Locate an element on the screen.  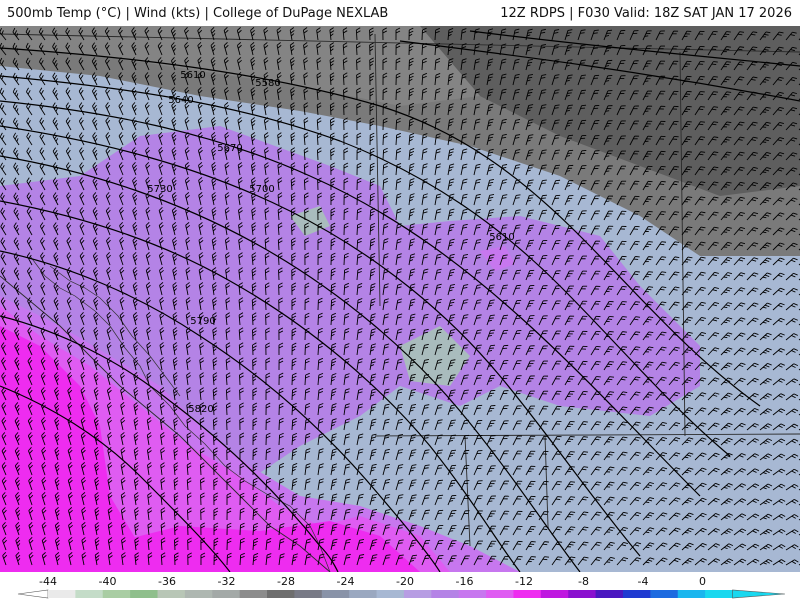
colorbar-tick-label: -8 is located at coordinates (583, 581).